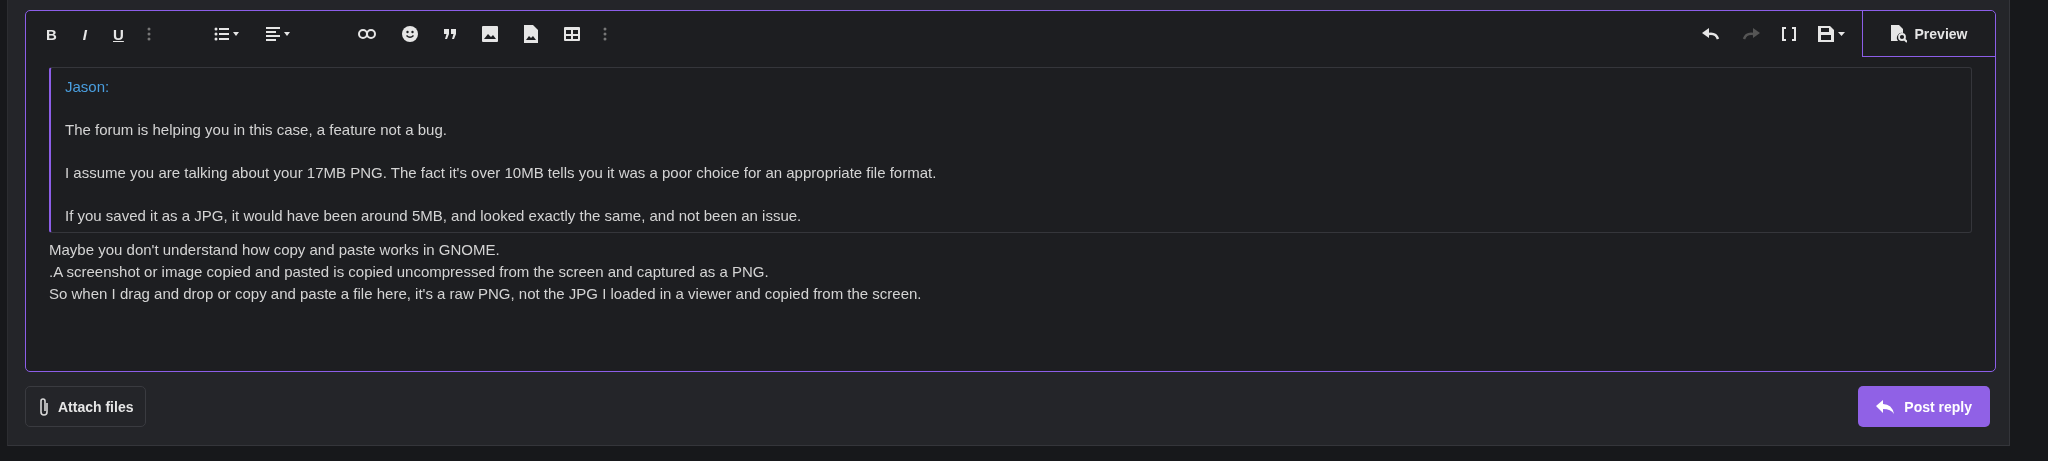  What do you see at coordinates (1924, 406) in the screenshot?
I see `post-reply-button: Post reply` at bounding box center [1924, 406].